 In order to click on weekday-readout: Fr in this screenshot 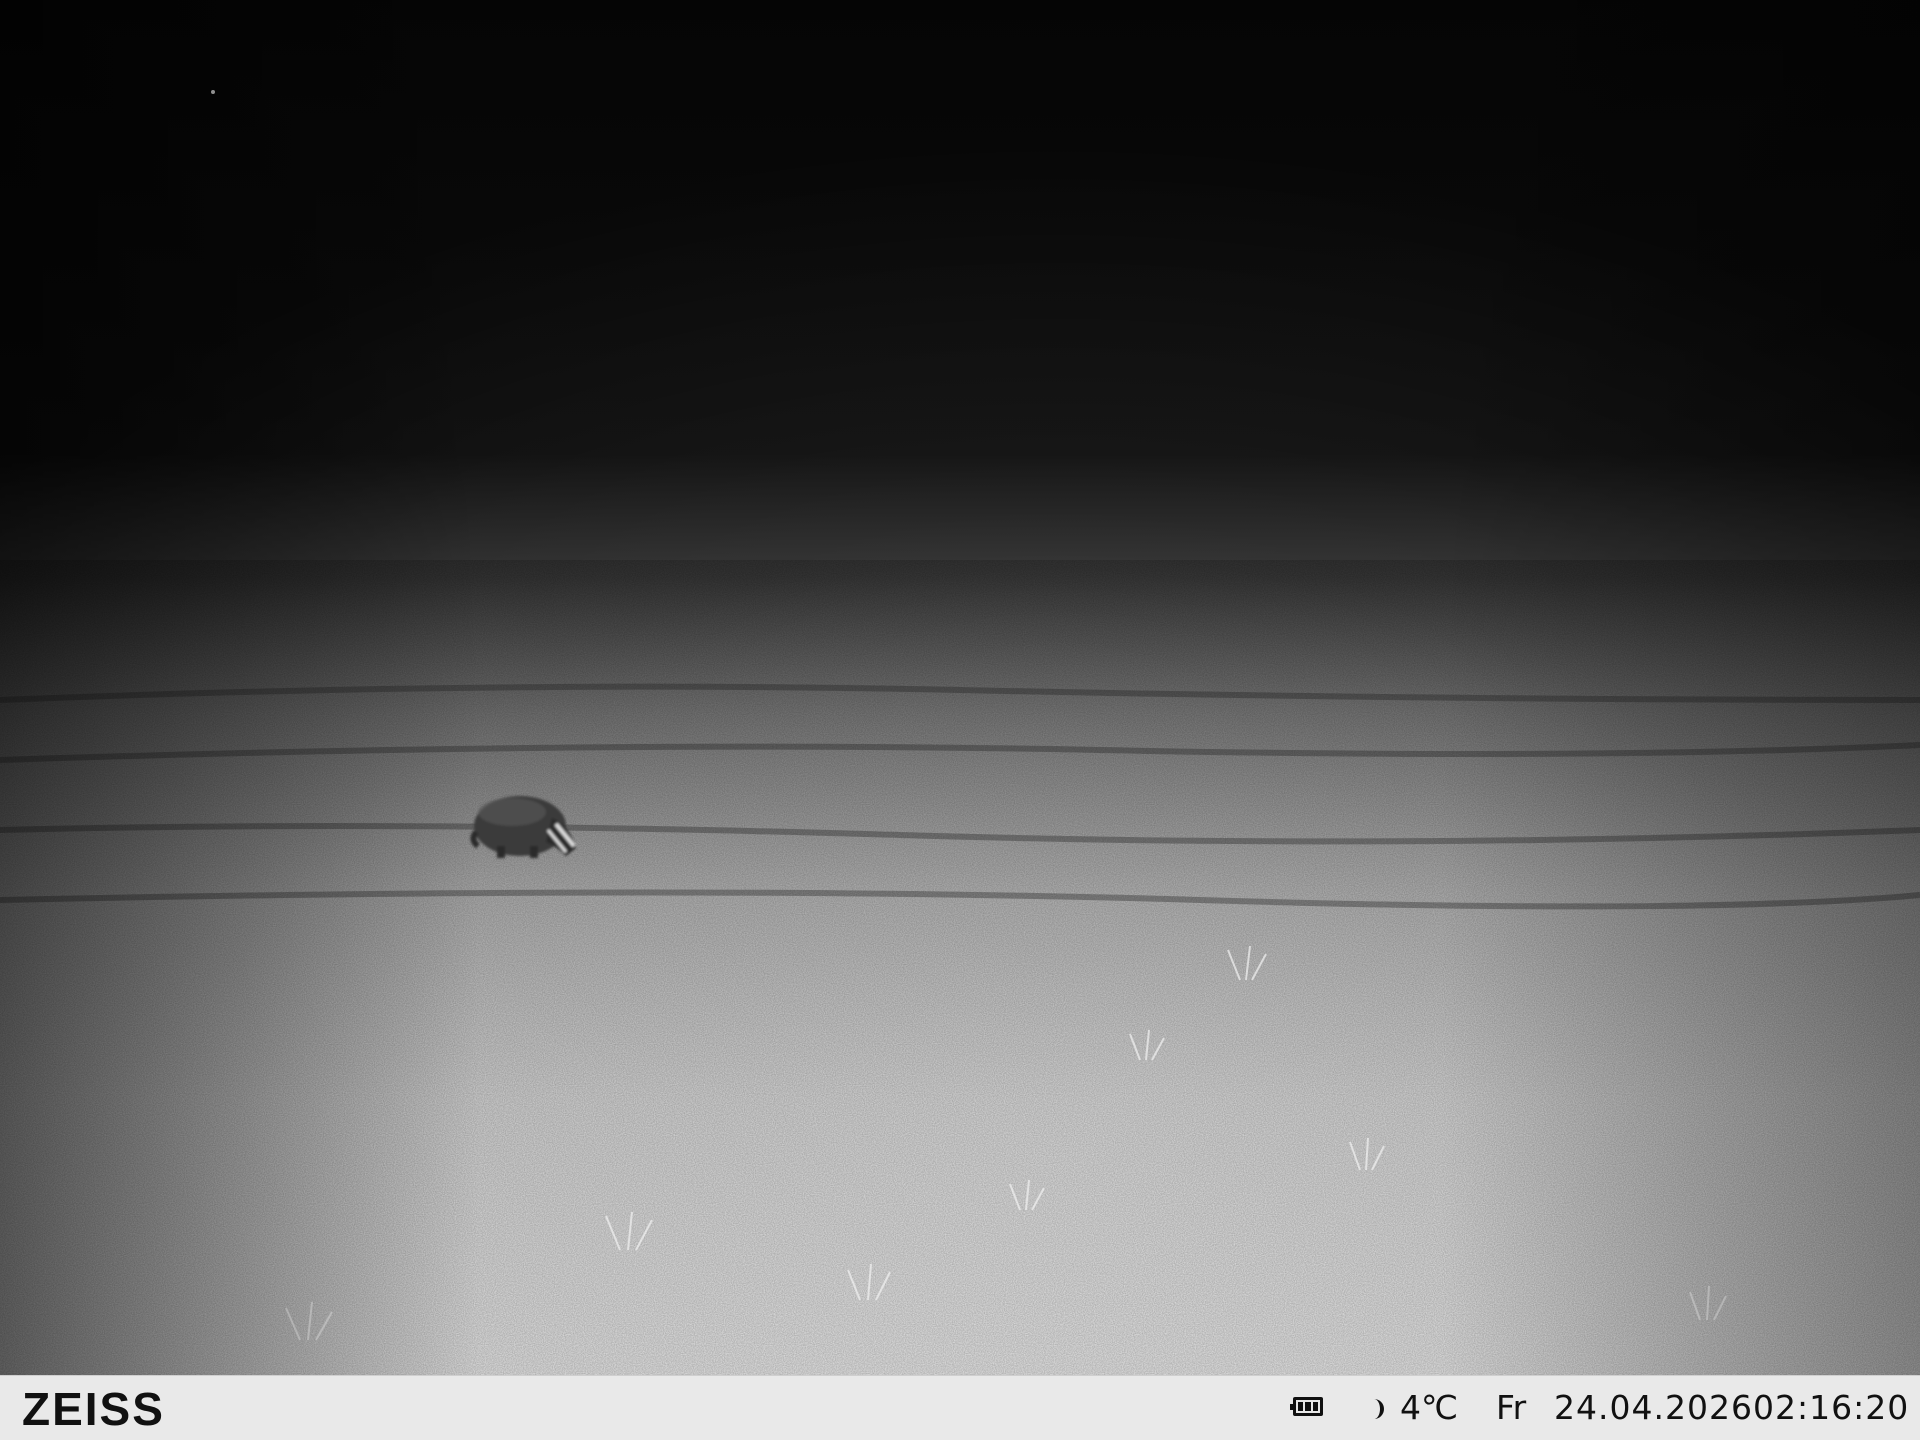, I will do `click(1511, 1407)`.